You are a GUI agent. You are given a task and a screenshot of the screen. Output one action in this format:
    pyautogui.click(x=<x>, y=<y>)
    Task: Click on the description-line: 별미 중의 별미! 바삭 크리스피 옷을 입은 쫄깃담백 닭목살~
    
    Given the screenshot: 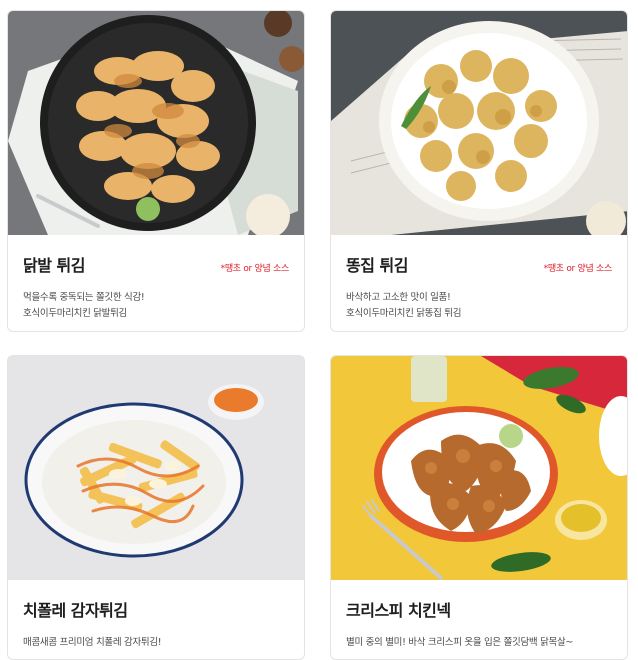 What is the action you would take?
    pyautogui.click(x=460, y=642)
    